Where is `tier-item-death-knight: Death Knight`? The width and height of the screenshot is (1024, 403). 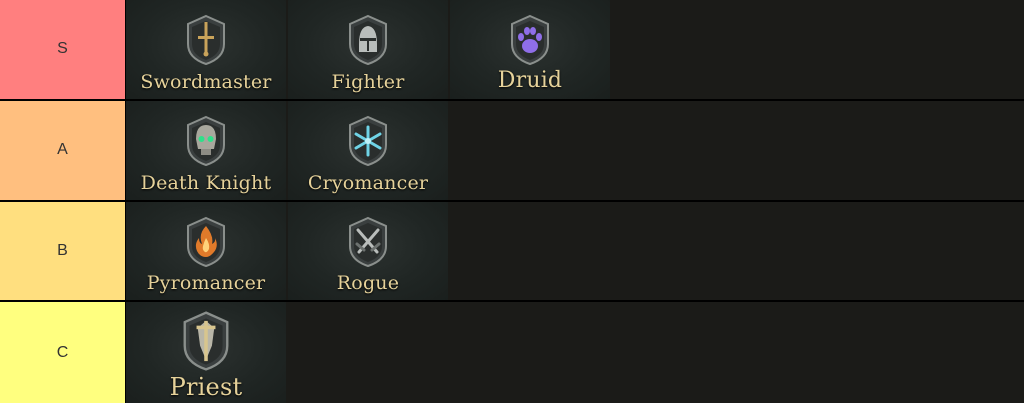
tier-item-death-knight: Death Knight is located at coordinates (206, 150).